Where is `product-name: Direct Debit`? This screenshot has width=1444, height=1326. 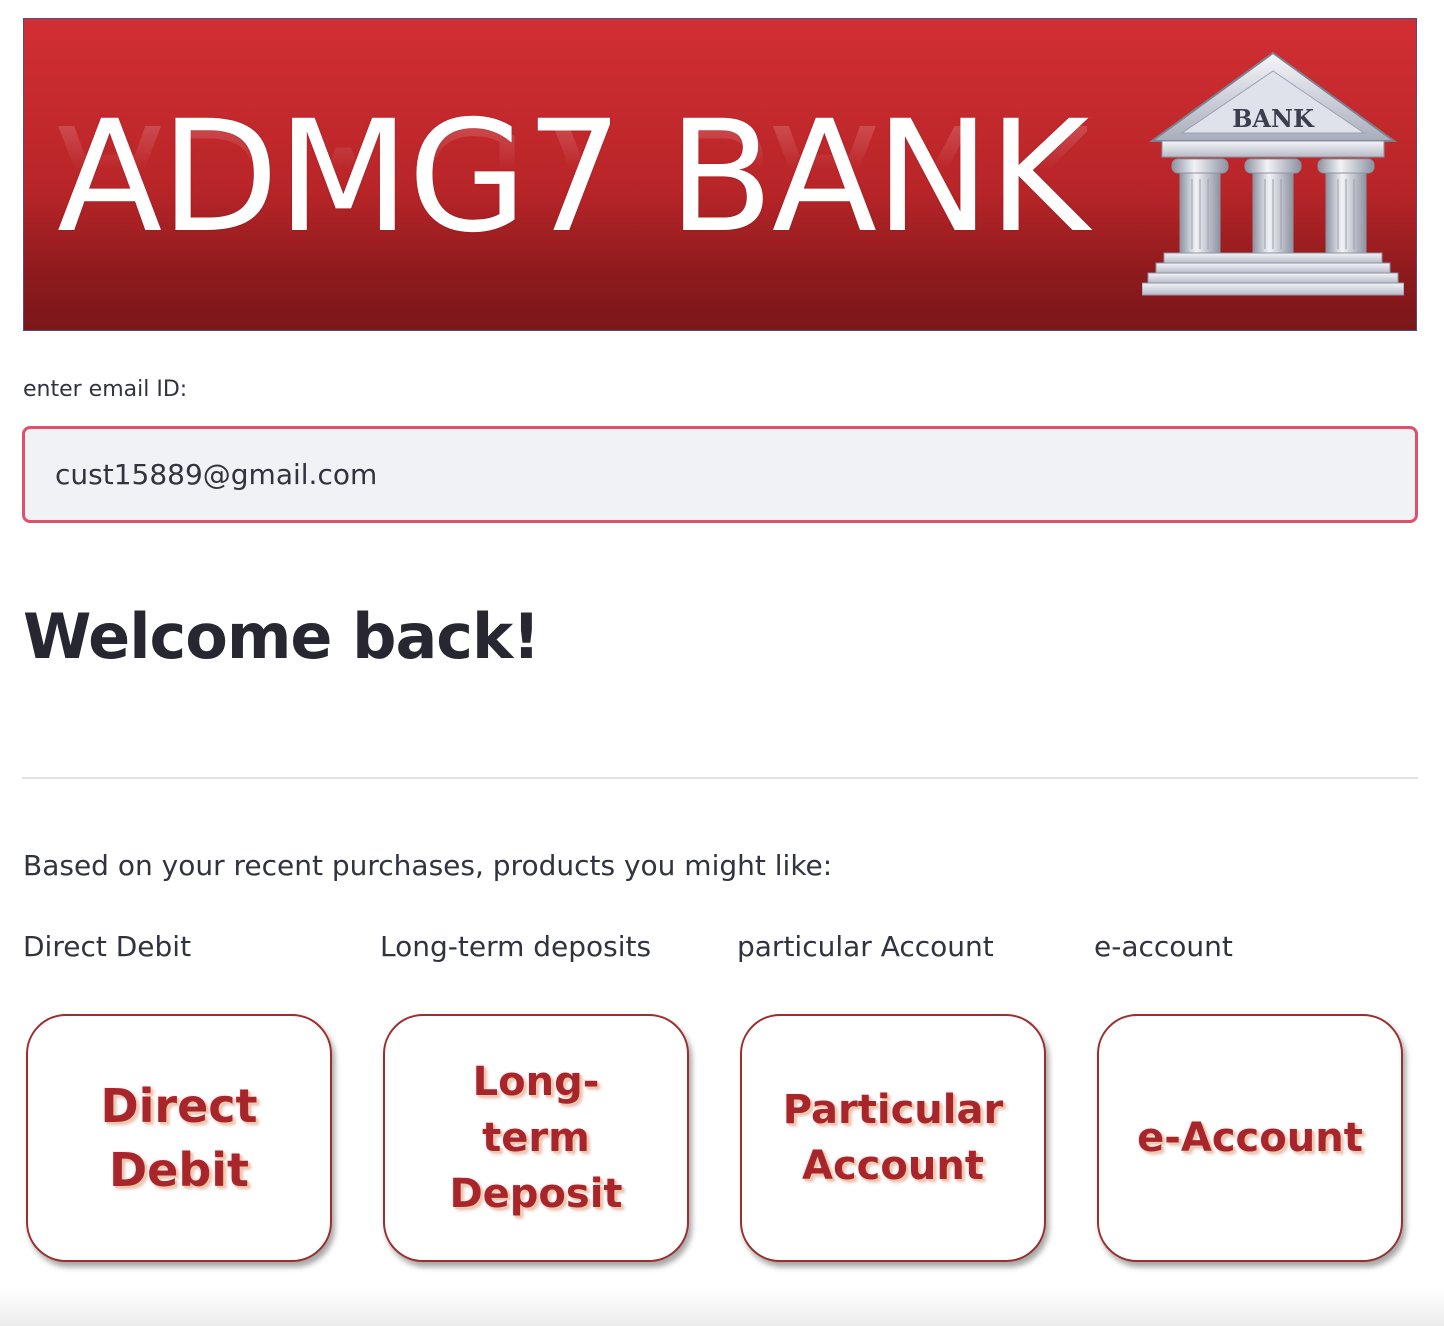 product-name: Direct Debit is located at coordinates (107, 946).